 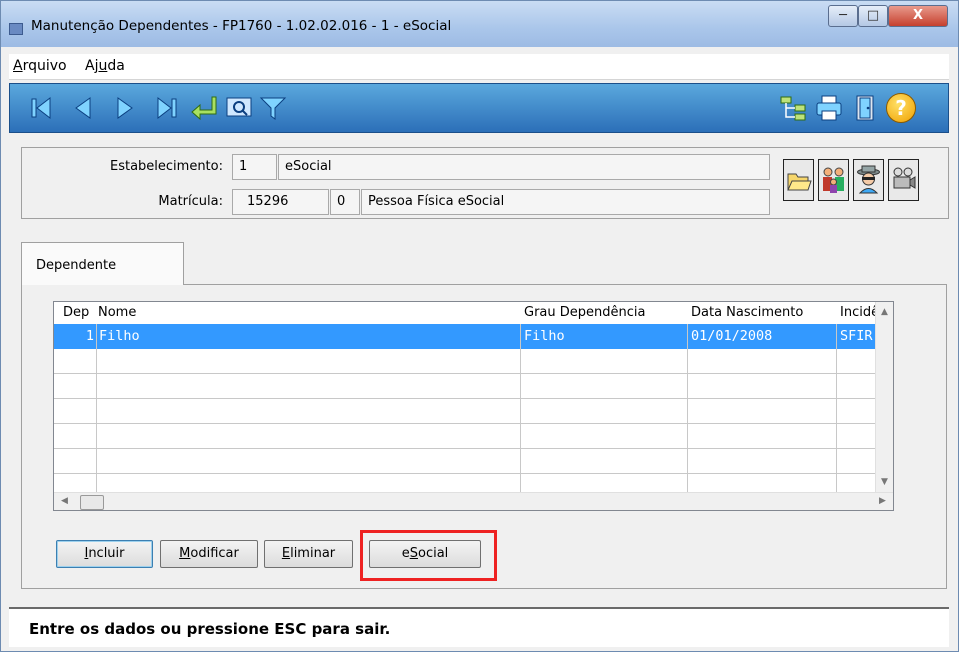 What do you see at coordinates (89, 336) in the screenshot?
I see `cell-dep: 1` at bounding box center [89, 336].